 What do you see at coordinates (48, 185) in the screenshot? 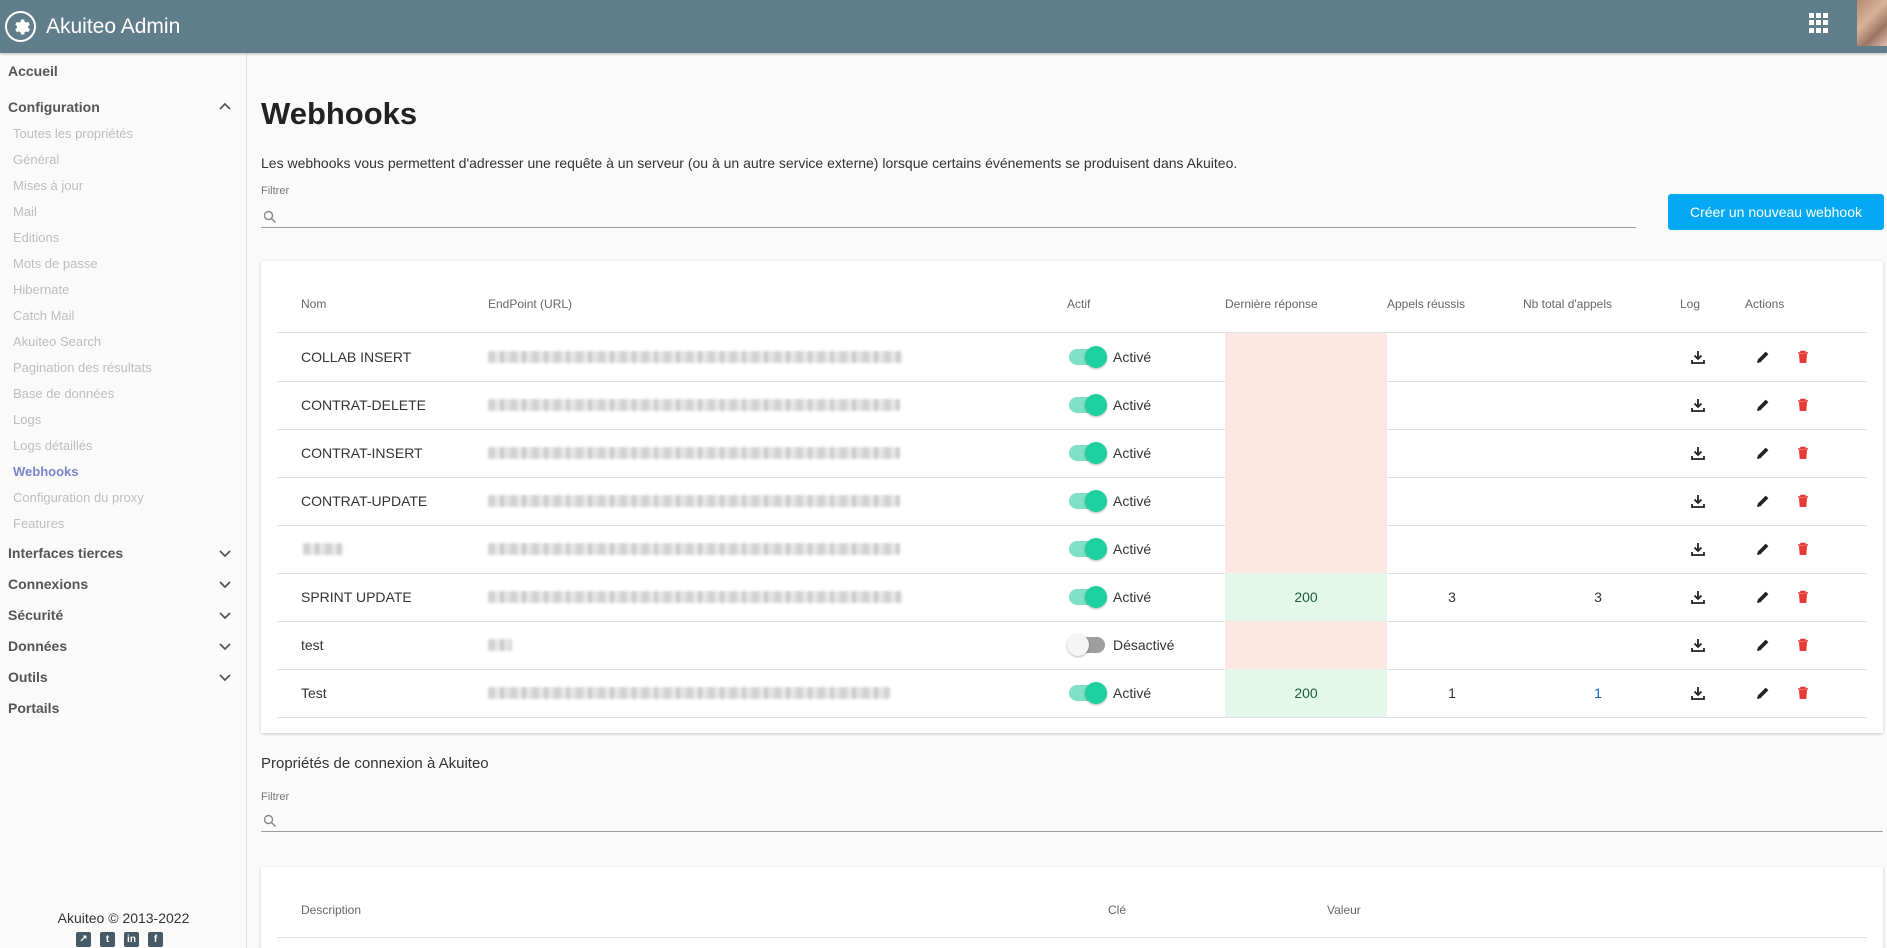
I see `sidebar-item-config: Mises à jour` at bounding box center [48, 185].